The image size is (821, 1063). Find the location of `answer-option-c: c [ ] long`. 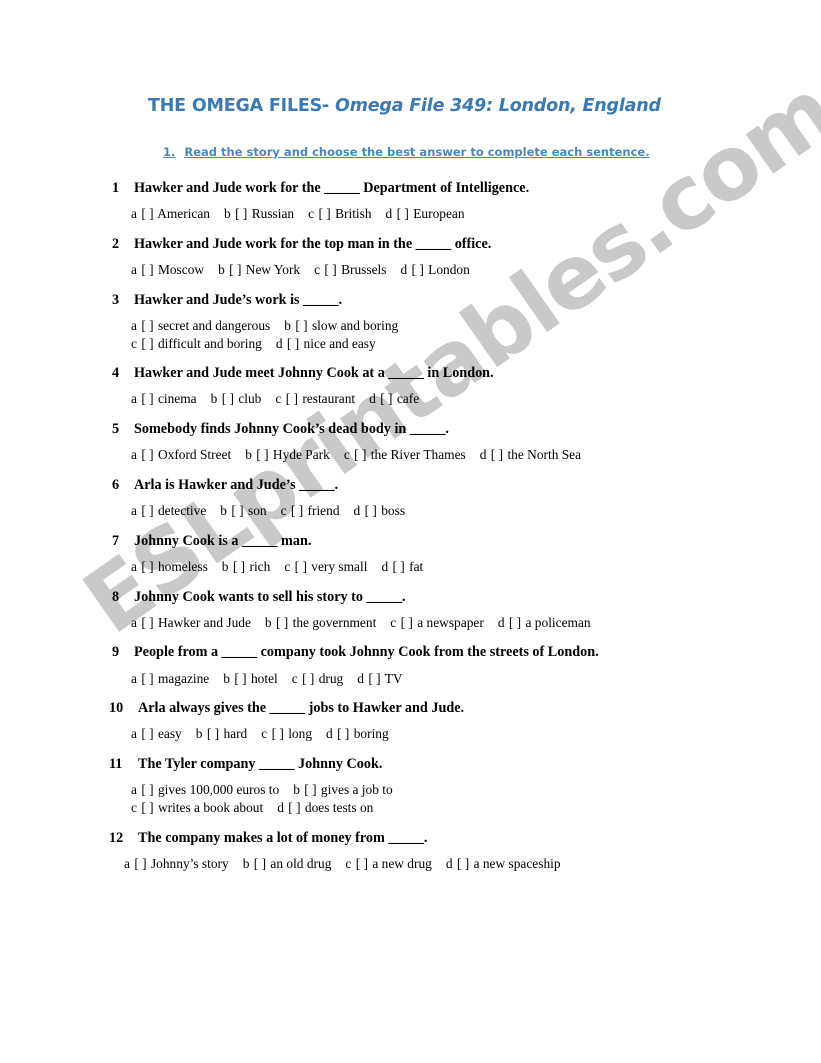

answer-option-c: c [ ] long is located at coordinates (286, 733).